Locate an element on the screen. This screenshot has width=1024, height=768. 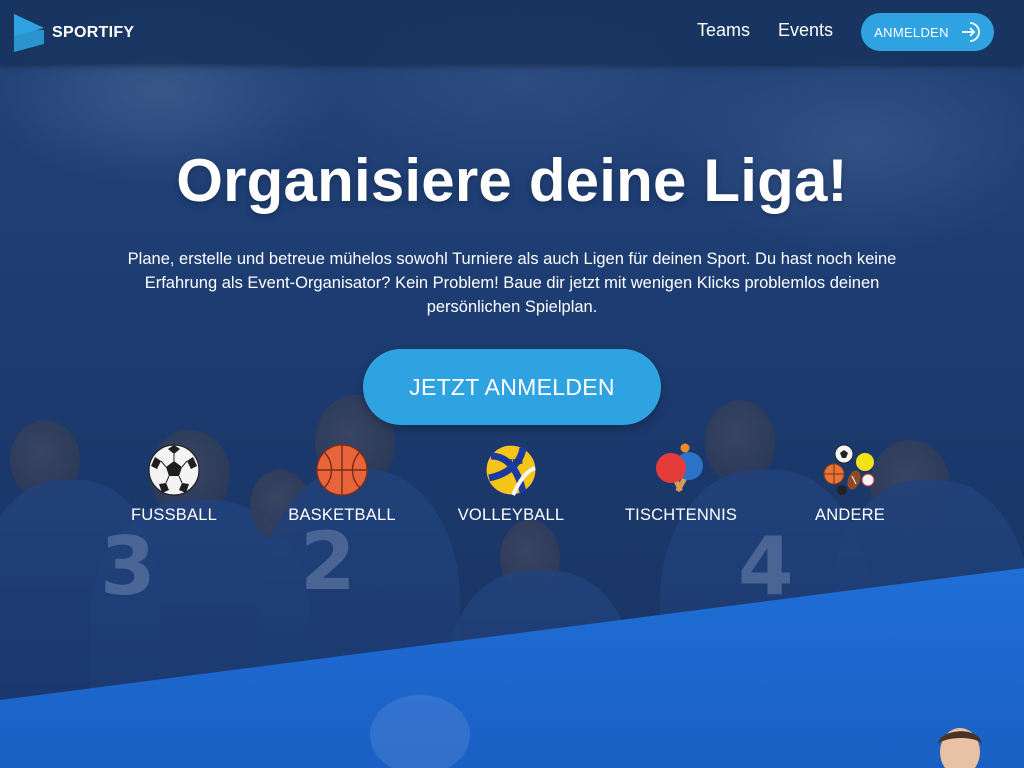
nav-link-teams: Teams is located at coordinates (723, 30).